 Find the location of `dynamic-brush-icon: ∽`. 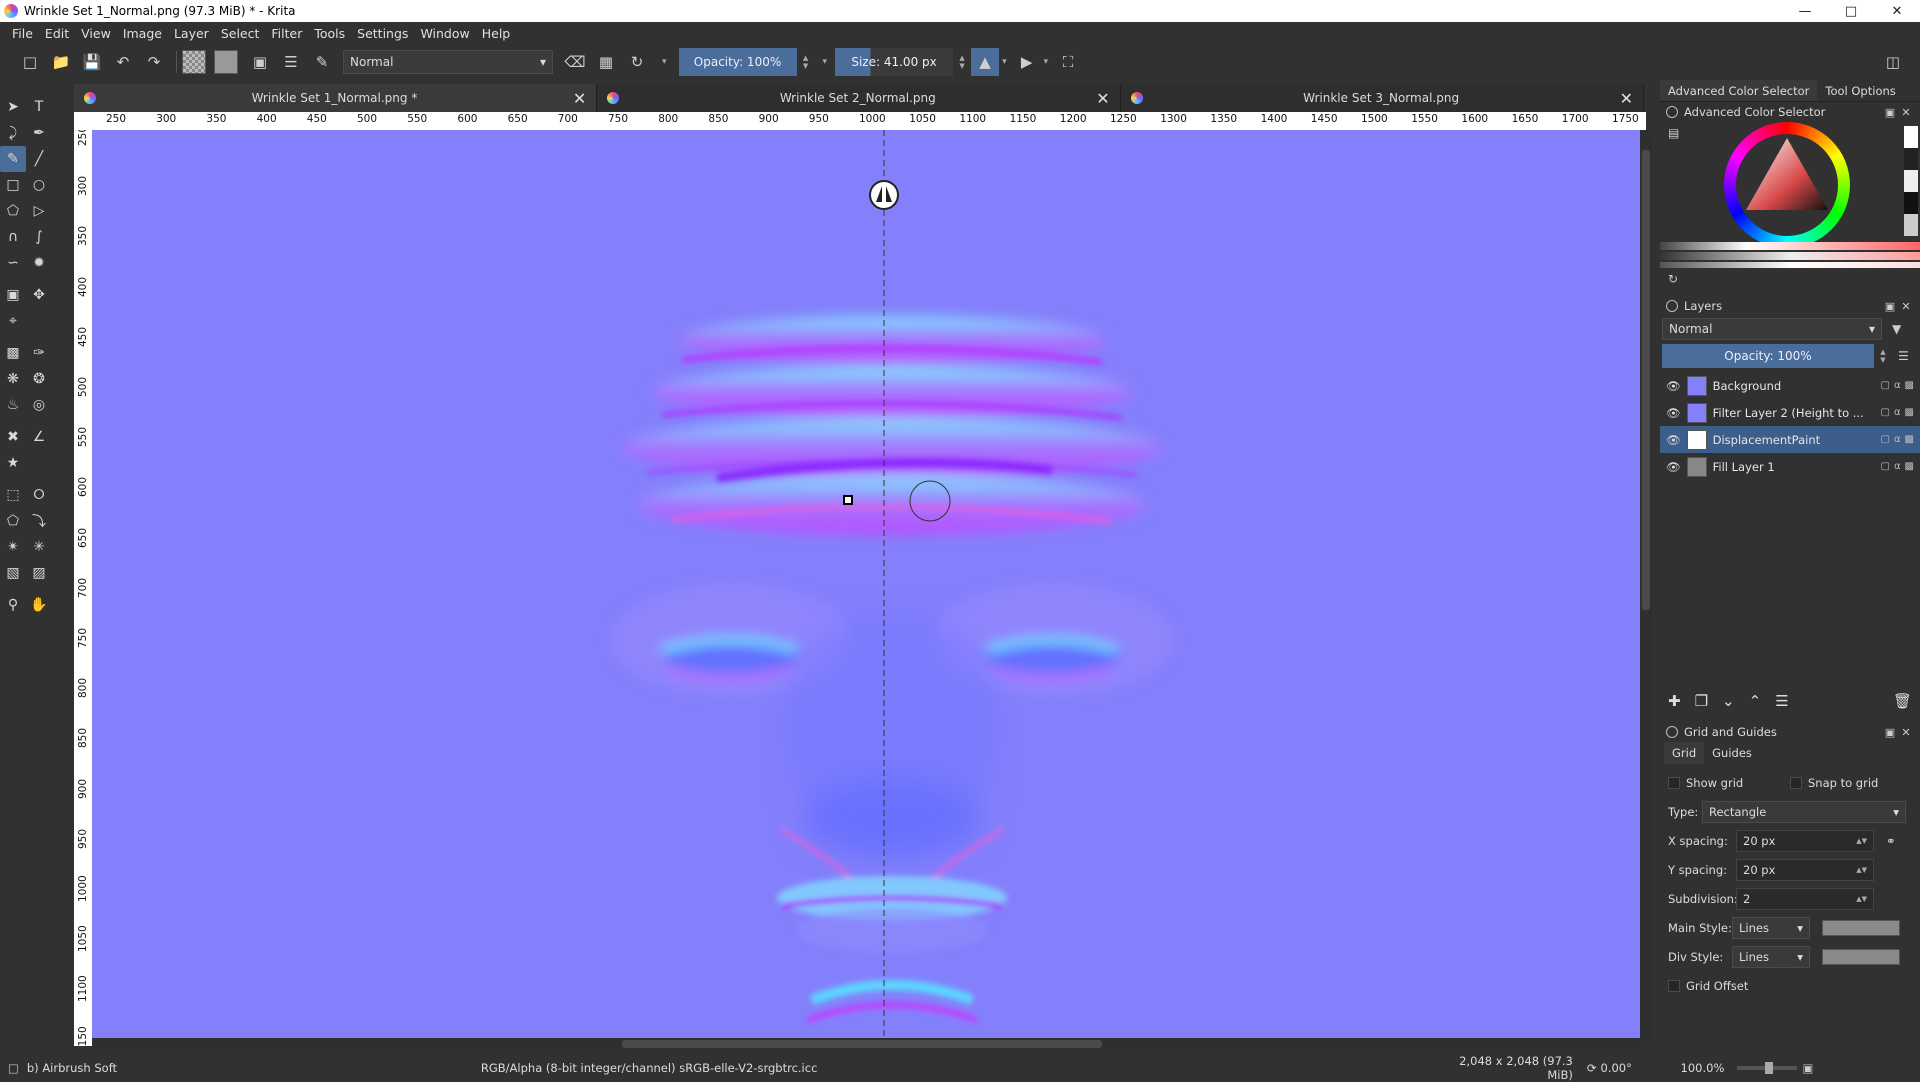

dynamic-brush-icon: ∽ is located at coordinates (13, 263).